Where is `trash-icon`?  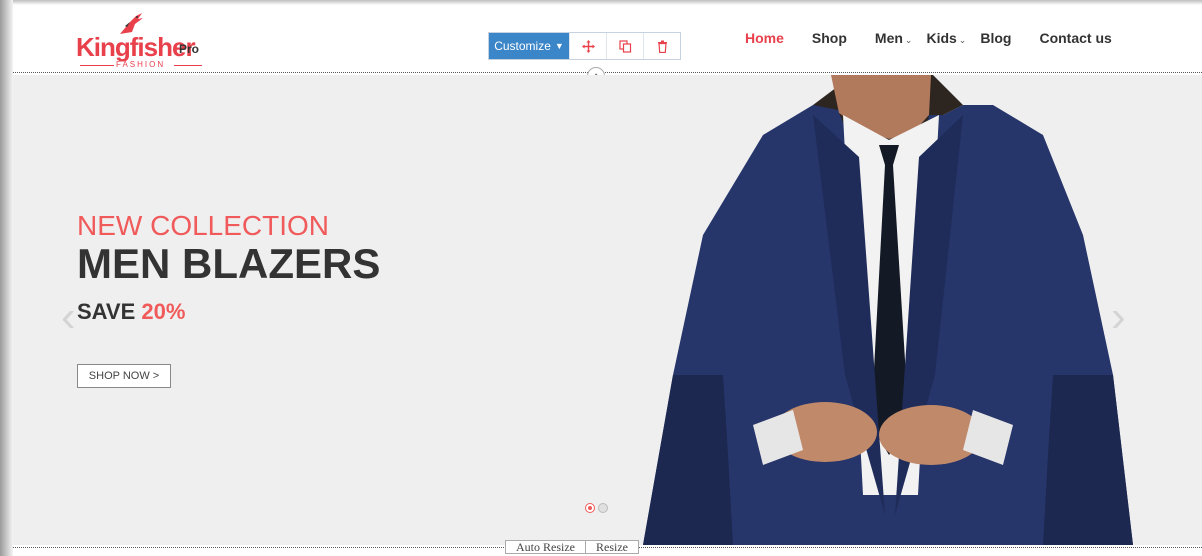
trash-icon is located at coordinates (662, 46).